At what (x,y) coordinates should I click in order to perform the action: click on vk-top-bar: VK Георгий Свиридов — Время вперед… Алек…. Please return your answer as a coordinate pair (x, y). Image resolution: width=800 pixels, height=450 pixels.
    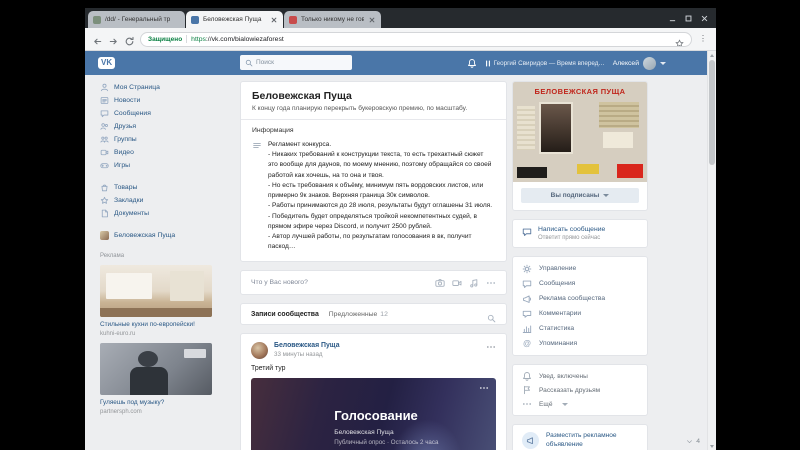
    Looking at the image, I should click on (400, 63).